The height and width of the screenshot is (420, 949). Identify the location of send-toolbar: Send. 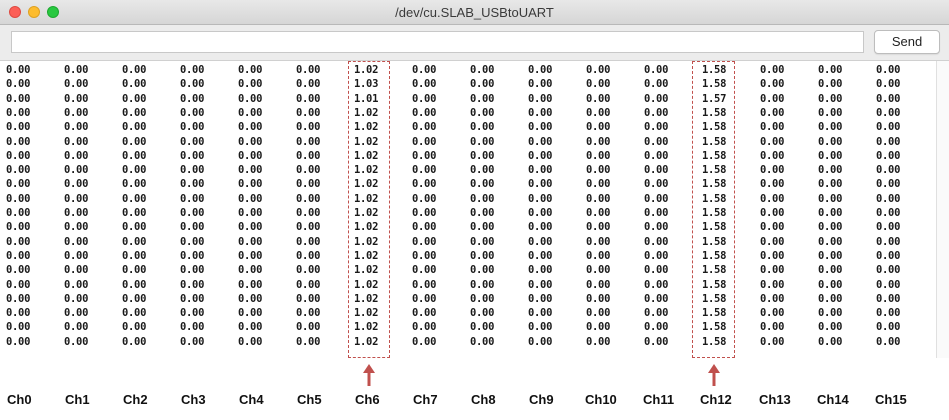
(474, 43).